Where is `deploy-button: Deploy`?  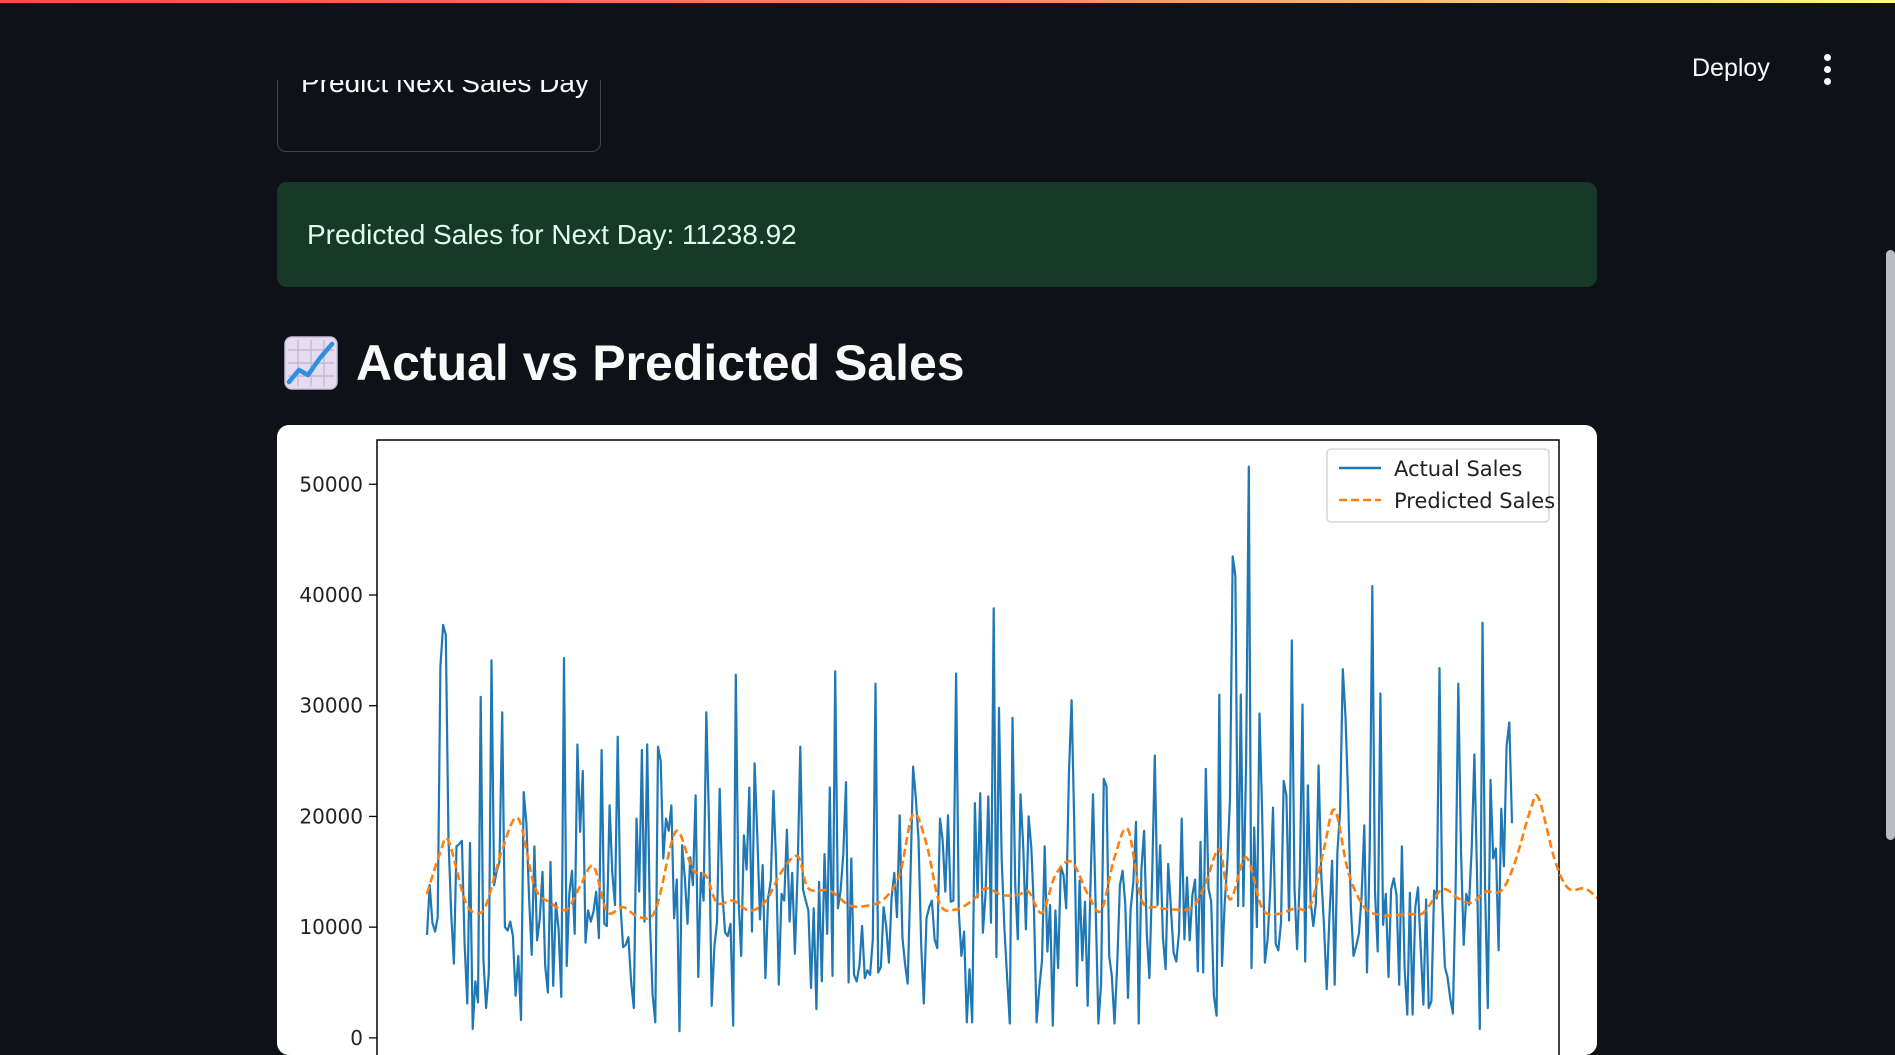
deploy-button: Deploy is located at coordinates (1731, 68).